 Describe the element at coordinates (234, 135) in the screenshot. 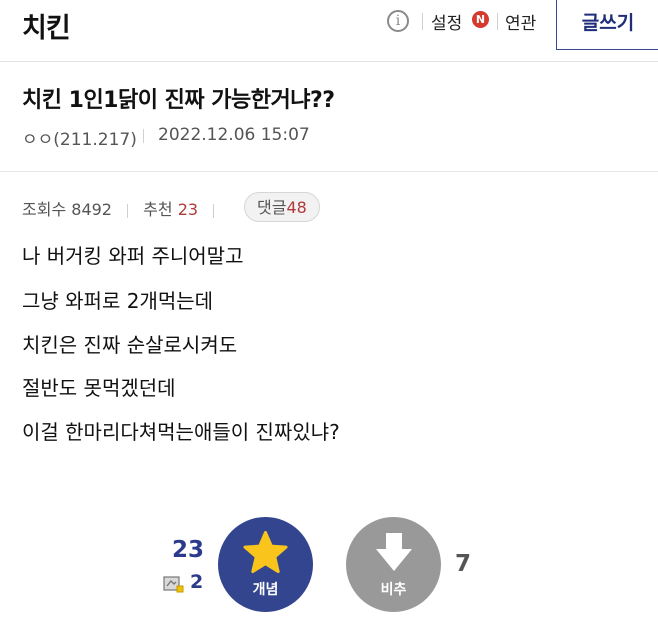

I see `post-date: 2022.12.06 15:07` at that location.